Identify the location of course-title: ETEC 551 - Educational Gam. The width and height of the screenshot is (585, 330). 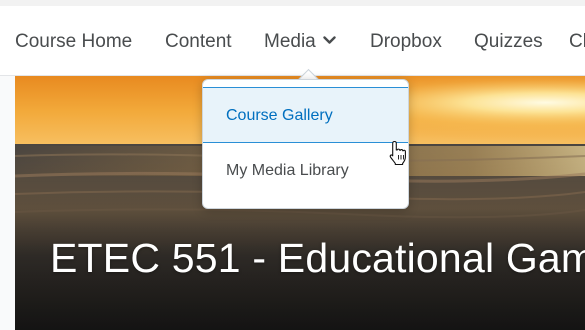
(317, 258).